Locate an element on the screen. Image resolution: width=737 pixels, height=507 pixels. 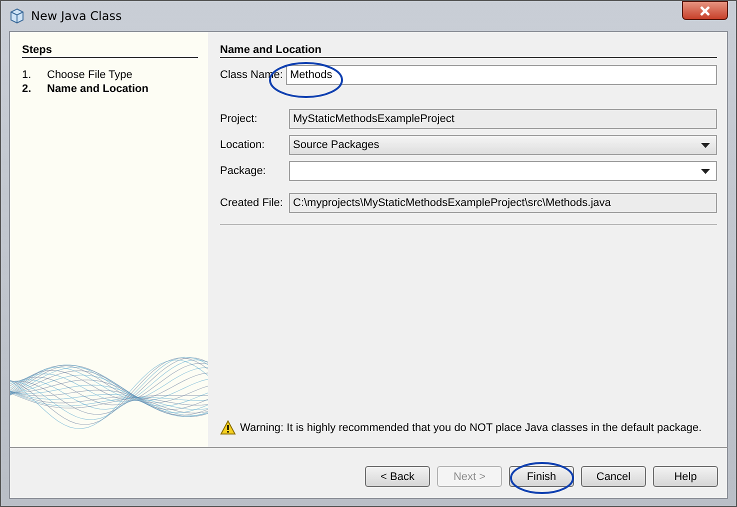
field-label: Package: is located at coordinates (243, 171).